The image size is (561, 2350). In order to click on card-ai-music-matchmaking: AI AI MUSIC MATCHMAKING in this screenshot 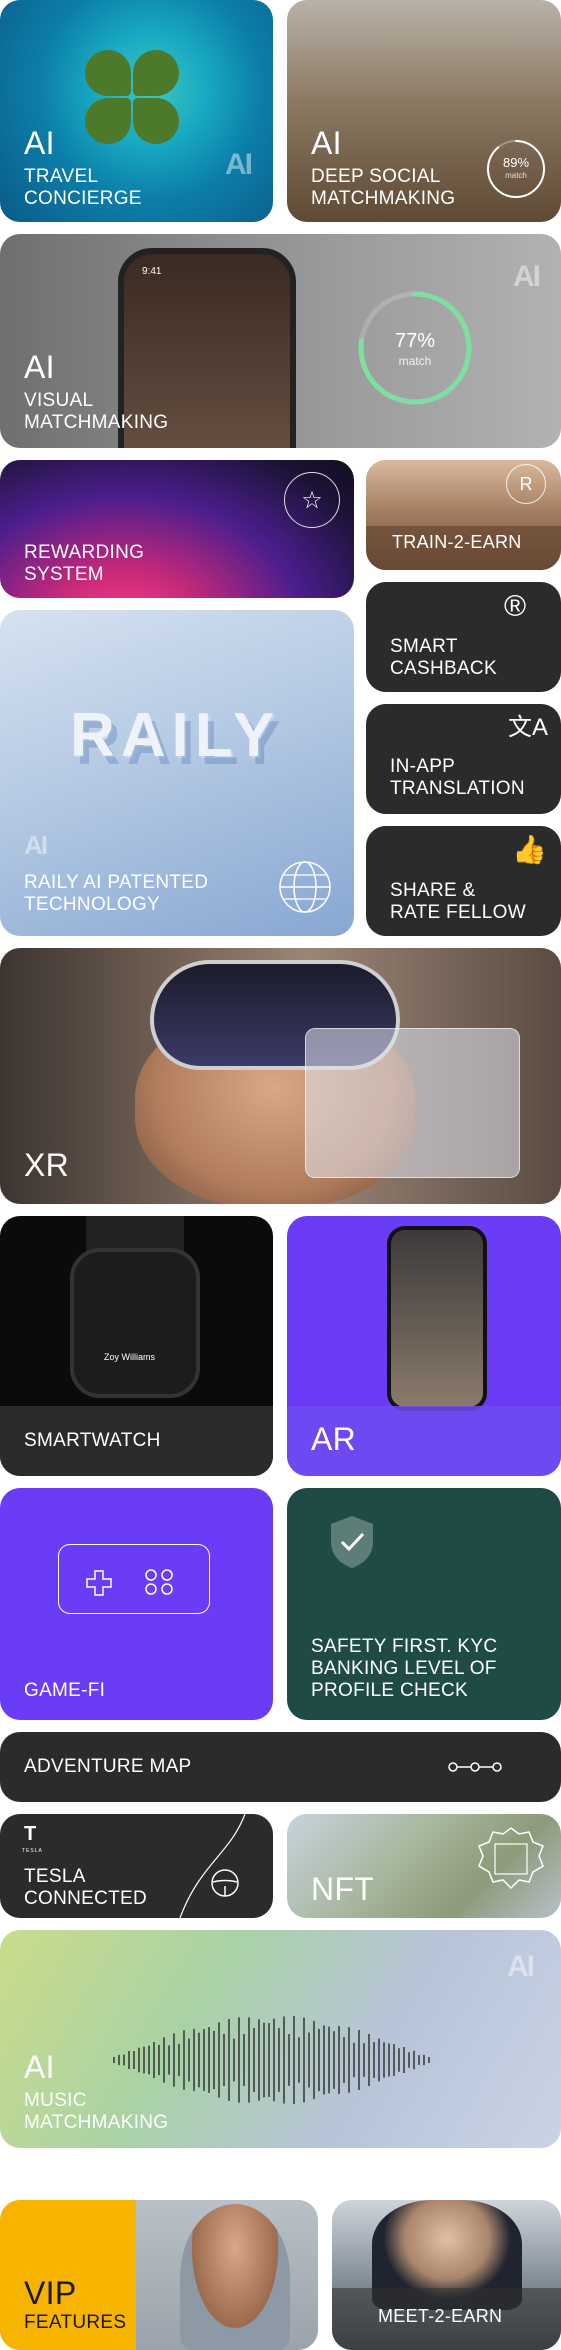, I will do `click(280, 2039)`.